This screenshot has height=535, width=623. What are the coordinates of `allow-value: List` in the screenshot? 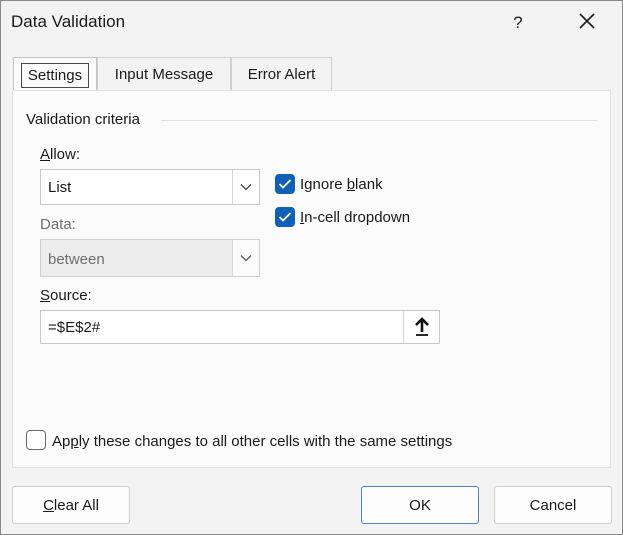 It's located at (60, 187).